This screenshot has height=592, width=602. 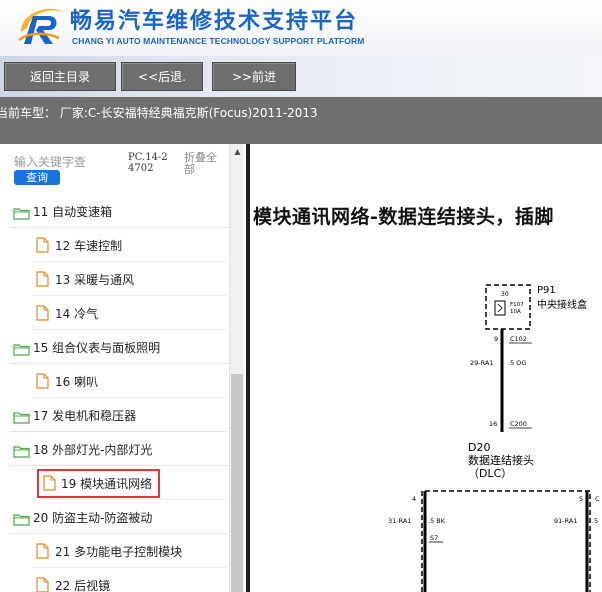 I want to click on p91-desc: 中央接线盒, so click(x=562, y=304).